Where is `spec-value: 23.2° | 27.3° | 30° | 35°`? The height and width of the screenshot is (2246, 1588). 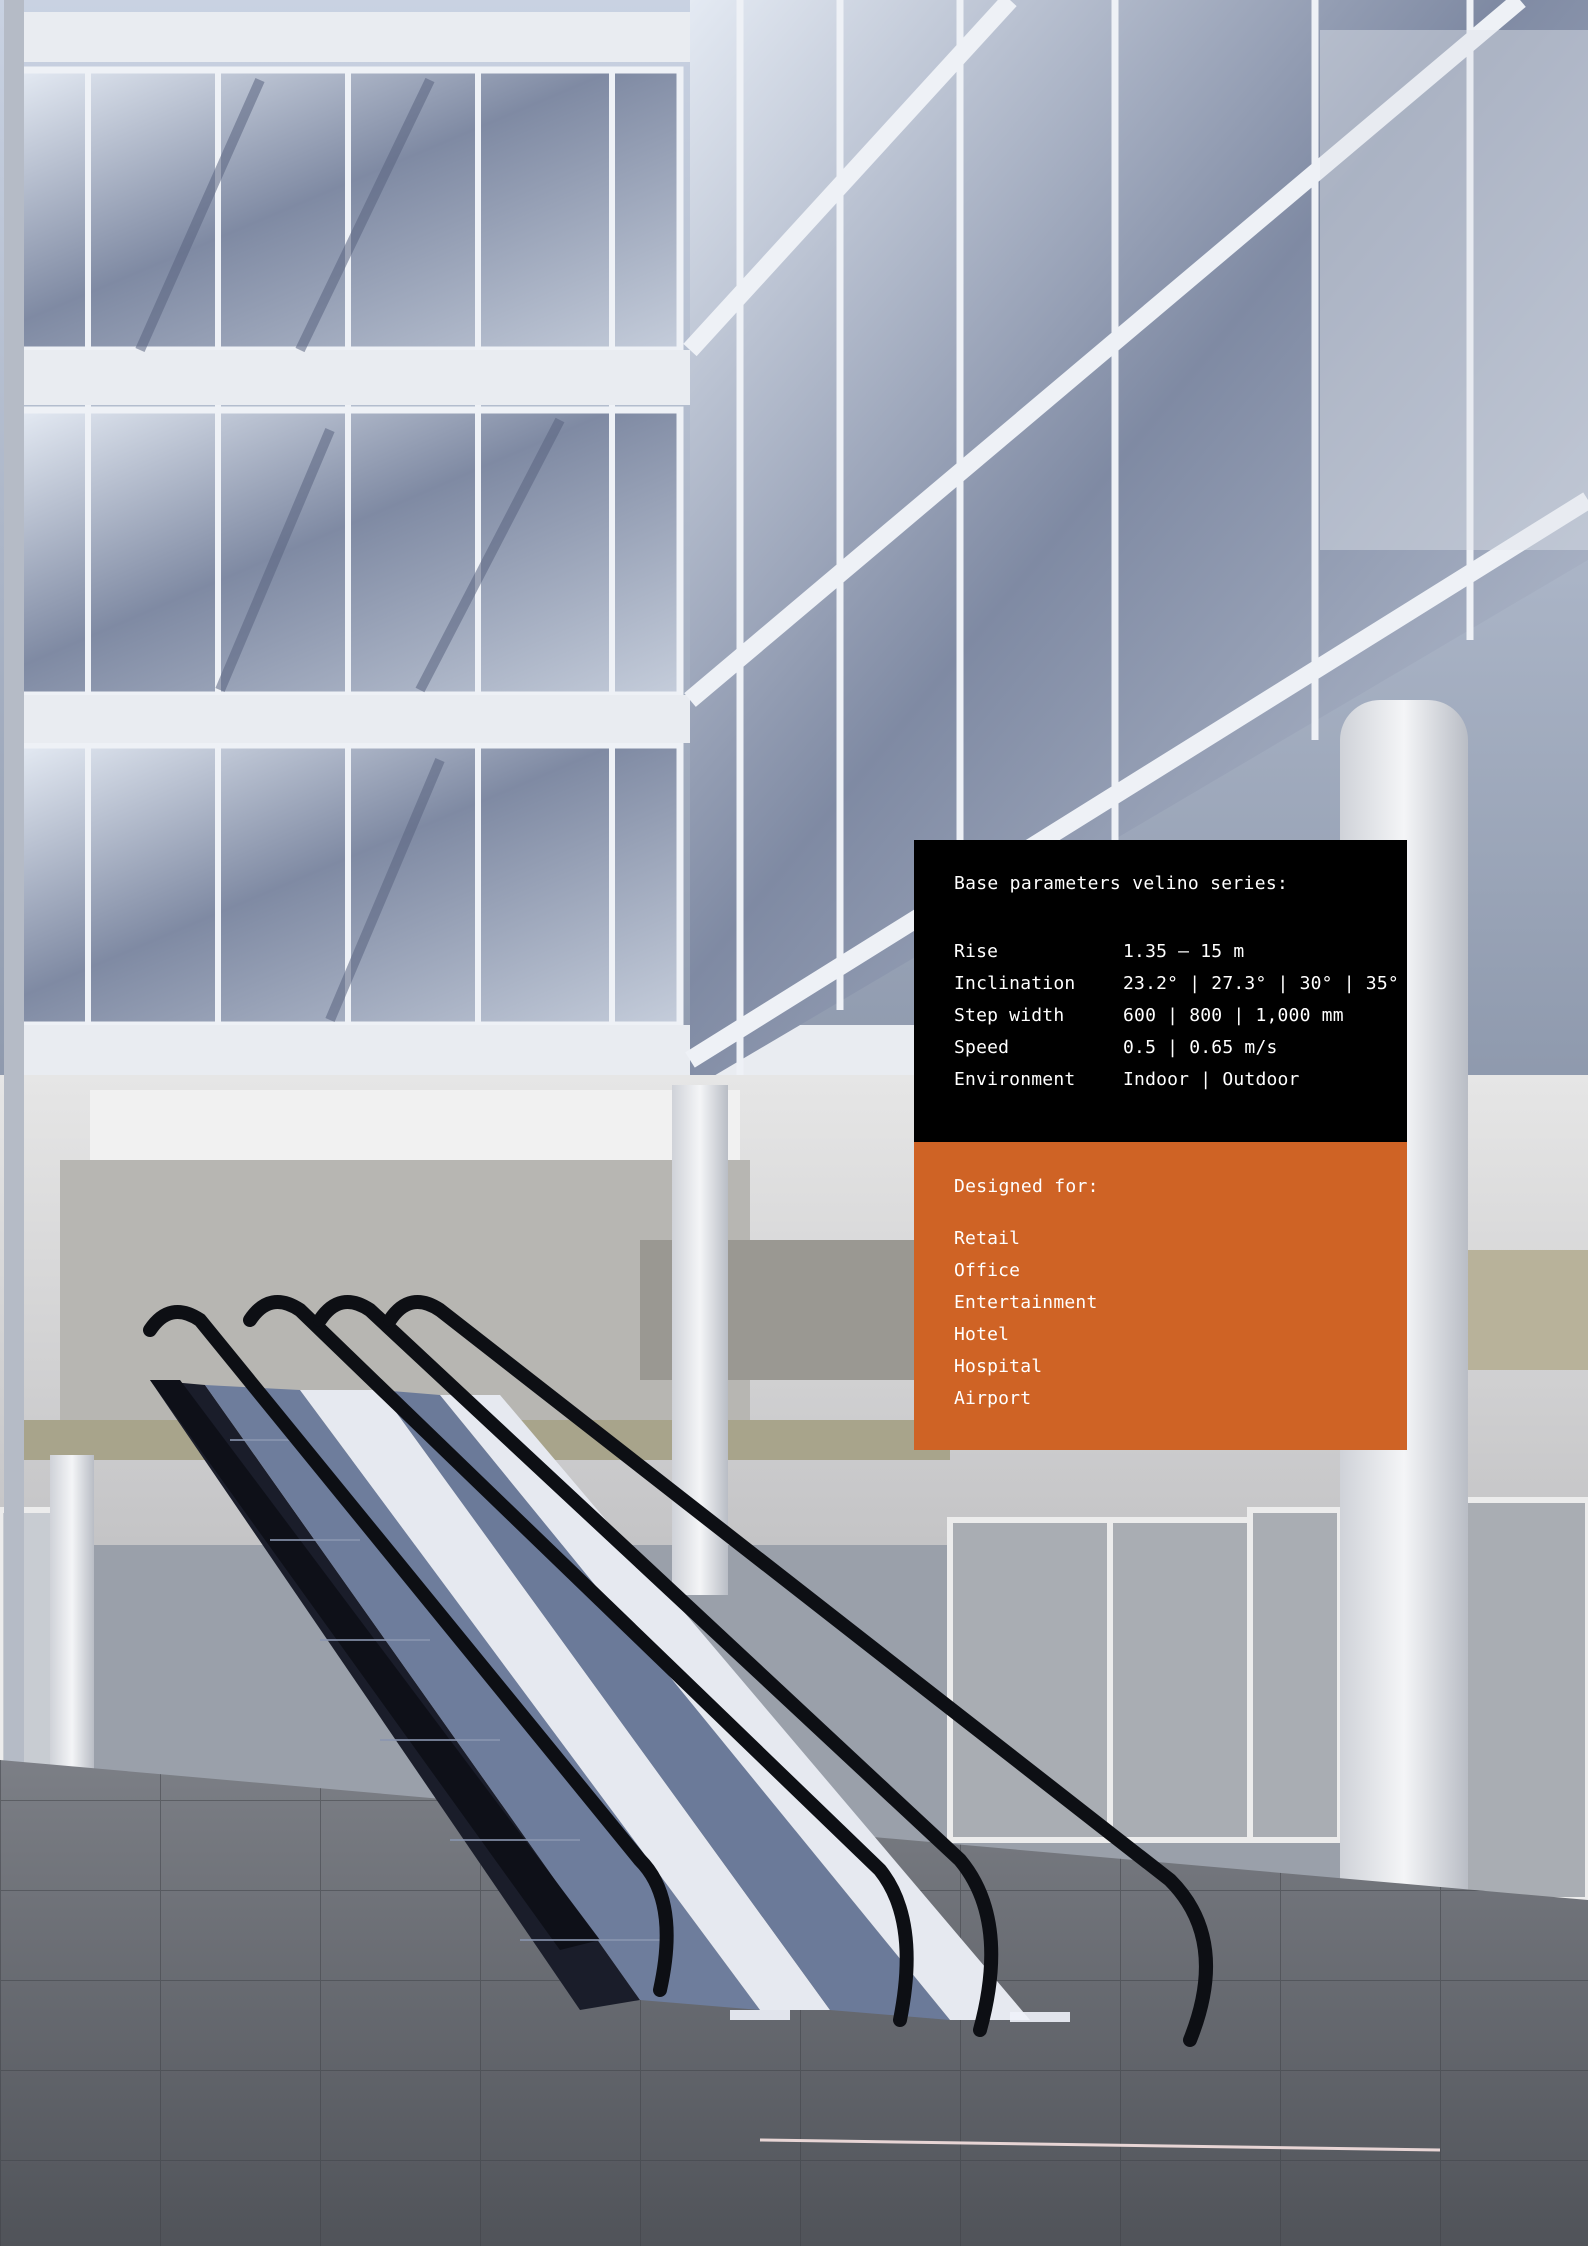 spec-value: 23.2° | 27.3° | 30° | 35° is located at coordinates (1261, 983).